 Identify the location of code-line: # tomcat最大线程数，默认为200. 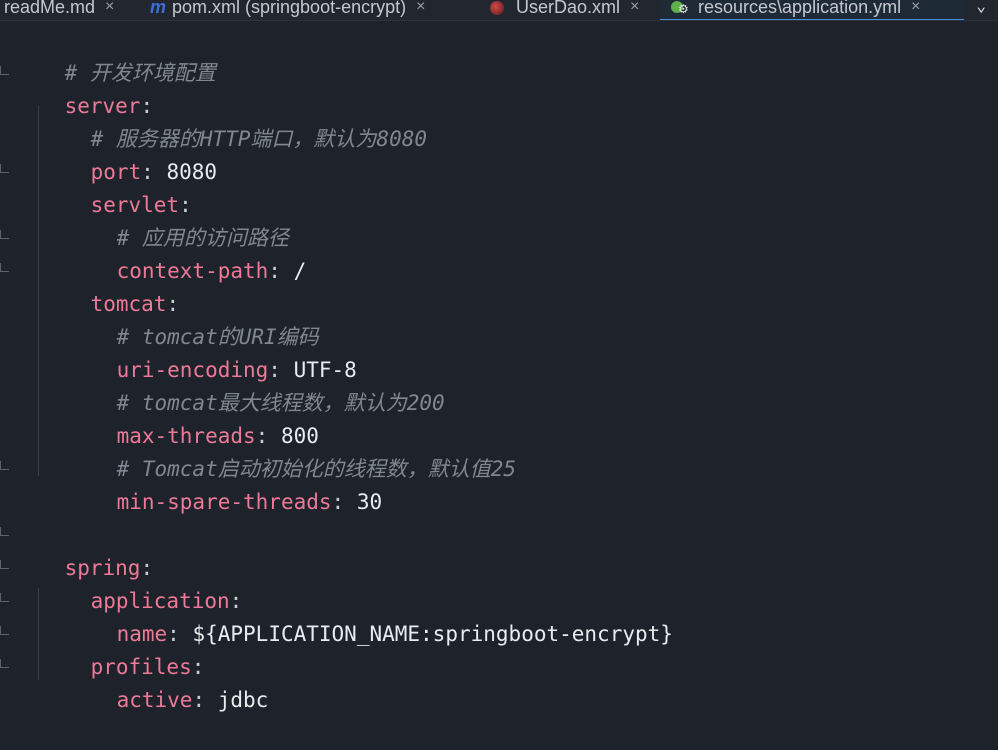
(255, 384).